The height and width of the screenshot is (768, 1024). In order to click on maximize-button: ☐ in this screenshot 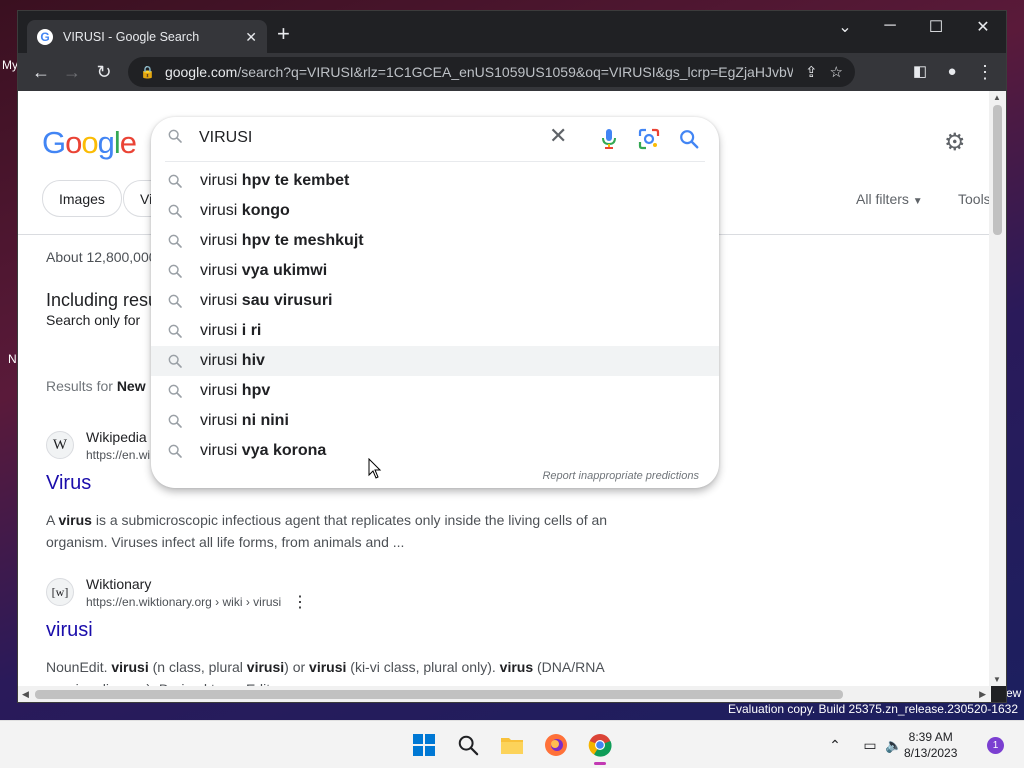, I will do `click(936, 27)`.